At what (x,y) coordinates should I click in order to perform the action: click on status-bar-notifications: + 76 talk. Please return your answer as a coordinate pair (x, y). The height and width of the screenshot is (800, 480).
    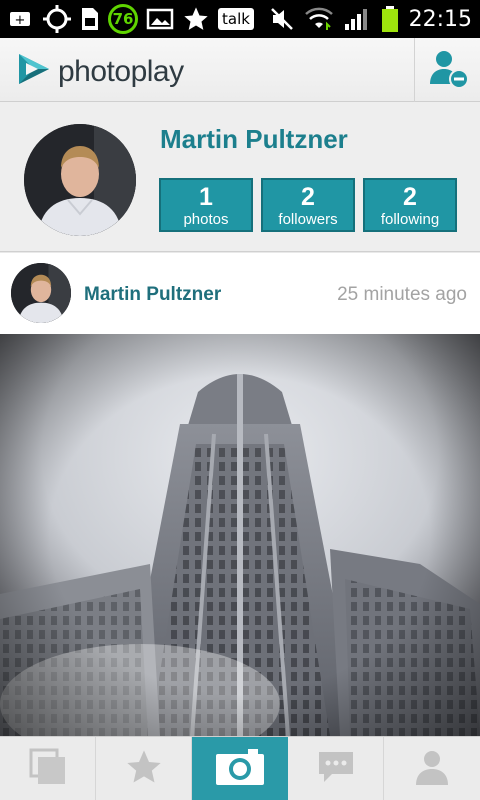
    Looking at the image, I should click on (131, 19).